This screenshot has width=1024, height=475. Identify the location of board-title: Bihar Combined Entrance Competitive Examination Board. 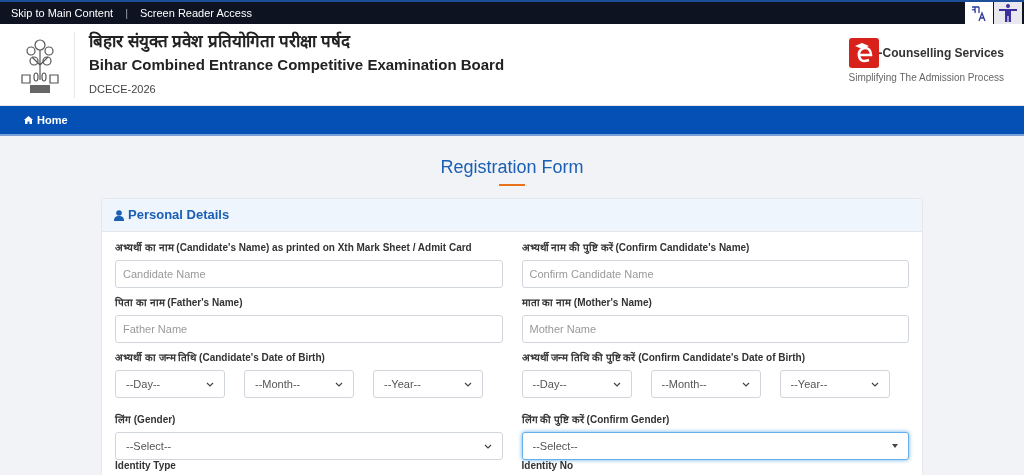
(297, 65).